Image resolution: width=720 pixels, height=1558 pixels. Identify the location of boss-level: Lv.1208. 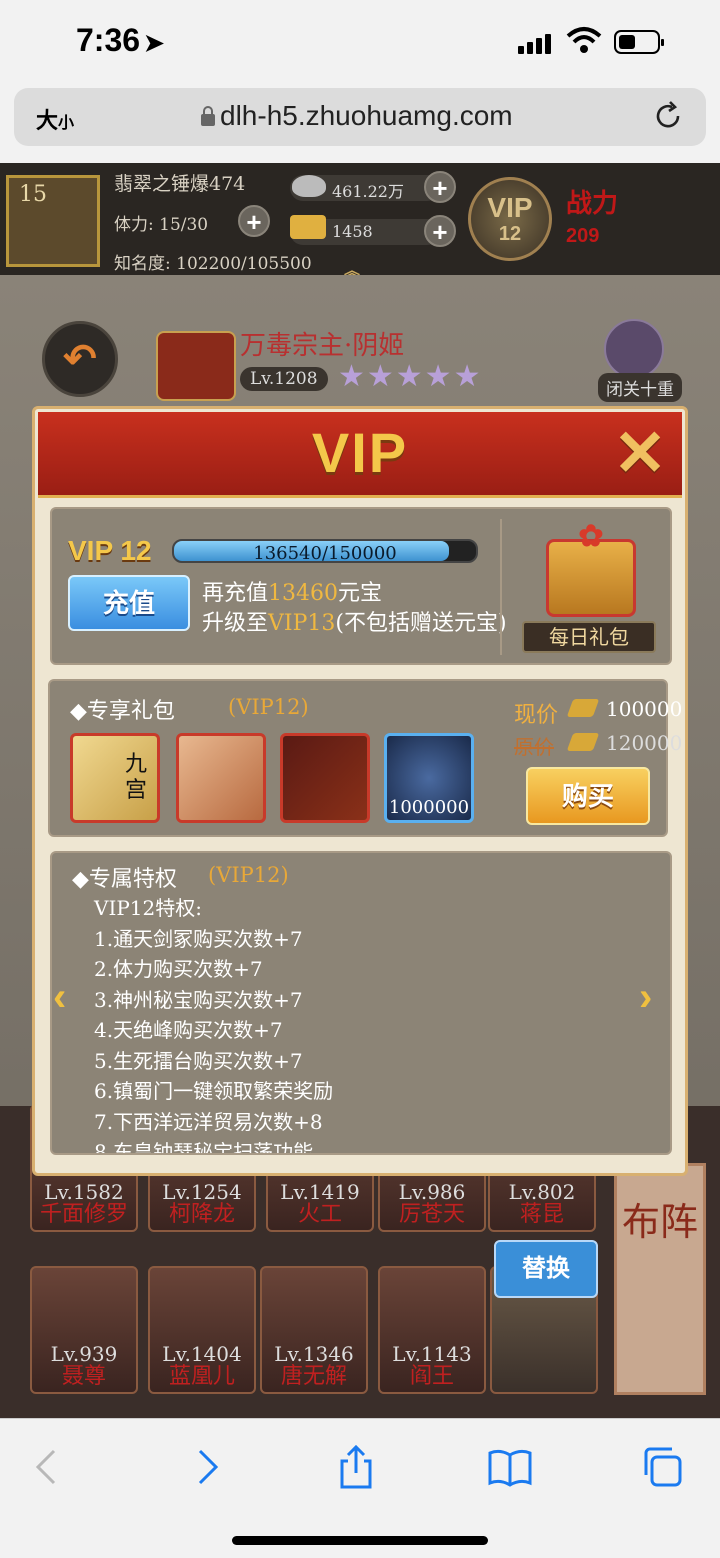
(284, 379).